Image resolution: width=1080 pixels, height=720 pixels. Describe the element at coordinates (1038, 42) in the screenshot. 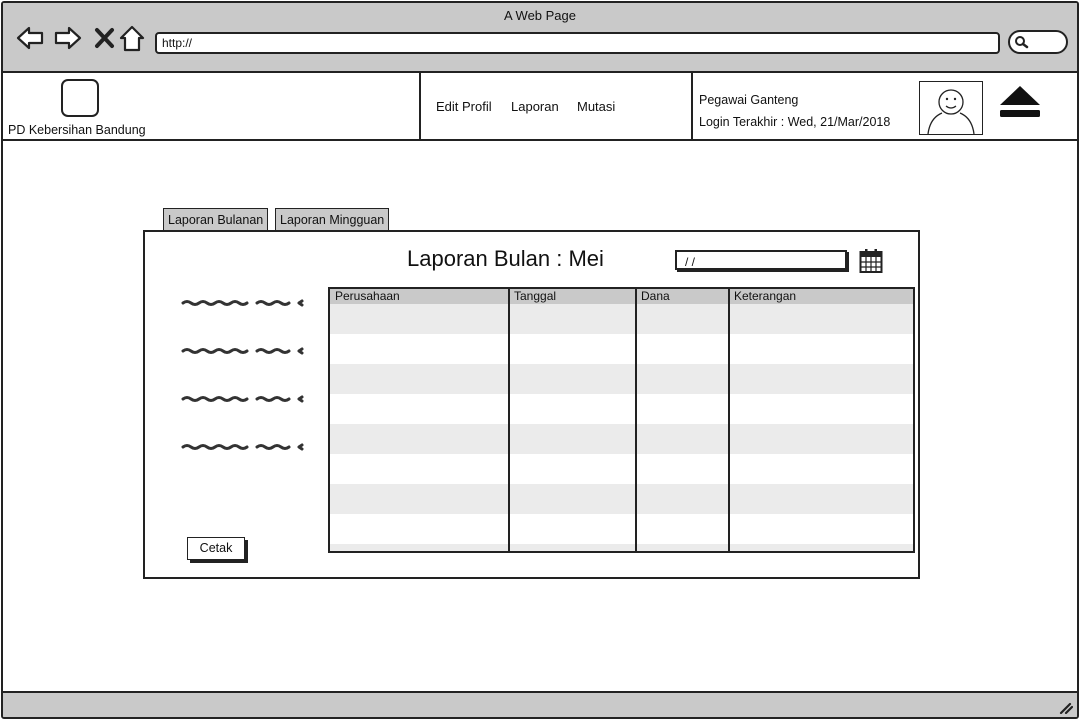

I see `search-field` at that location.